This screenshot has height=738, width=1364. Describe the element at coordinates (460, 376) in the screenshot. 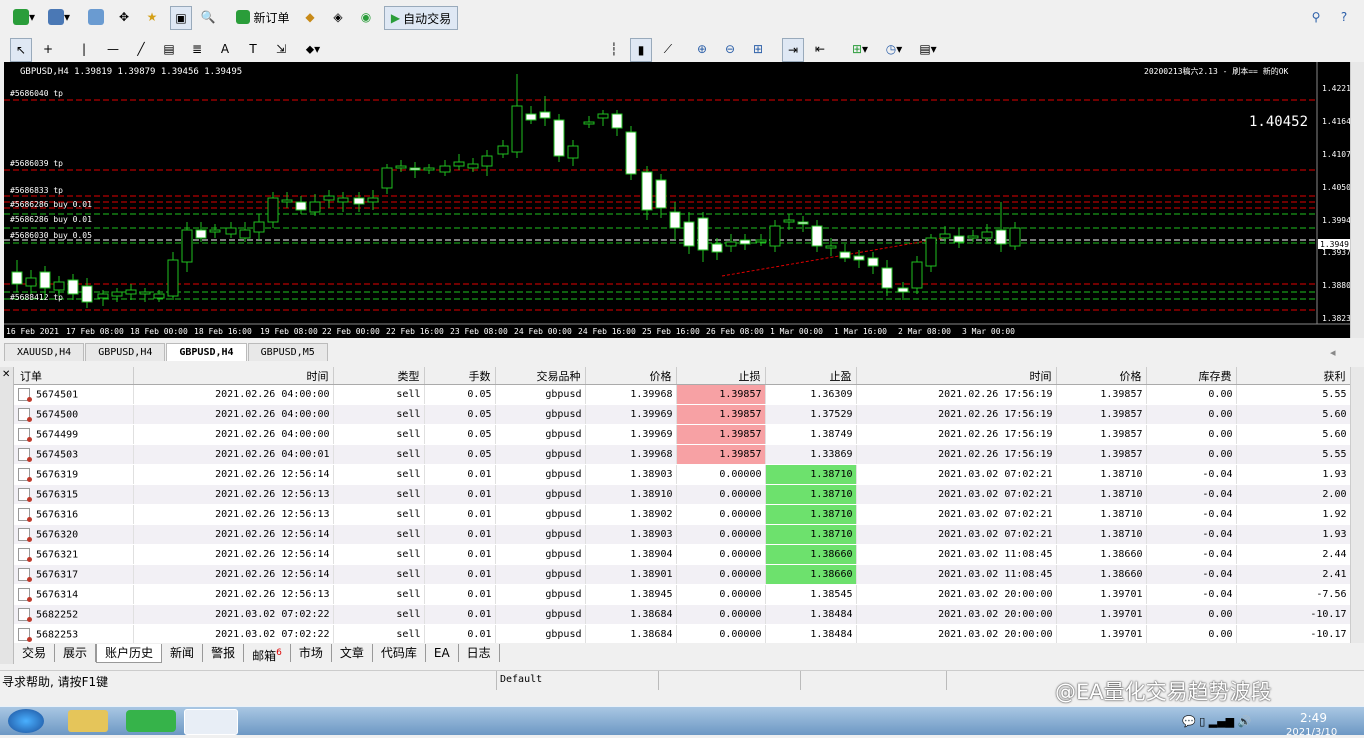

I see `column-header: 手数` at that location.